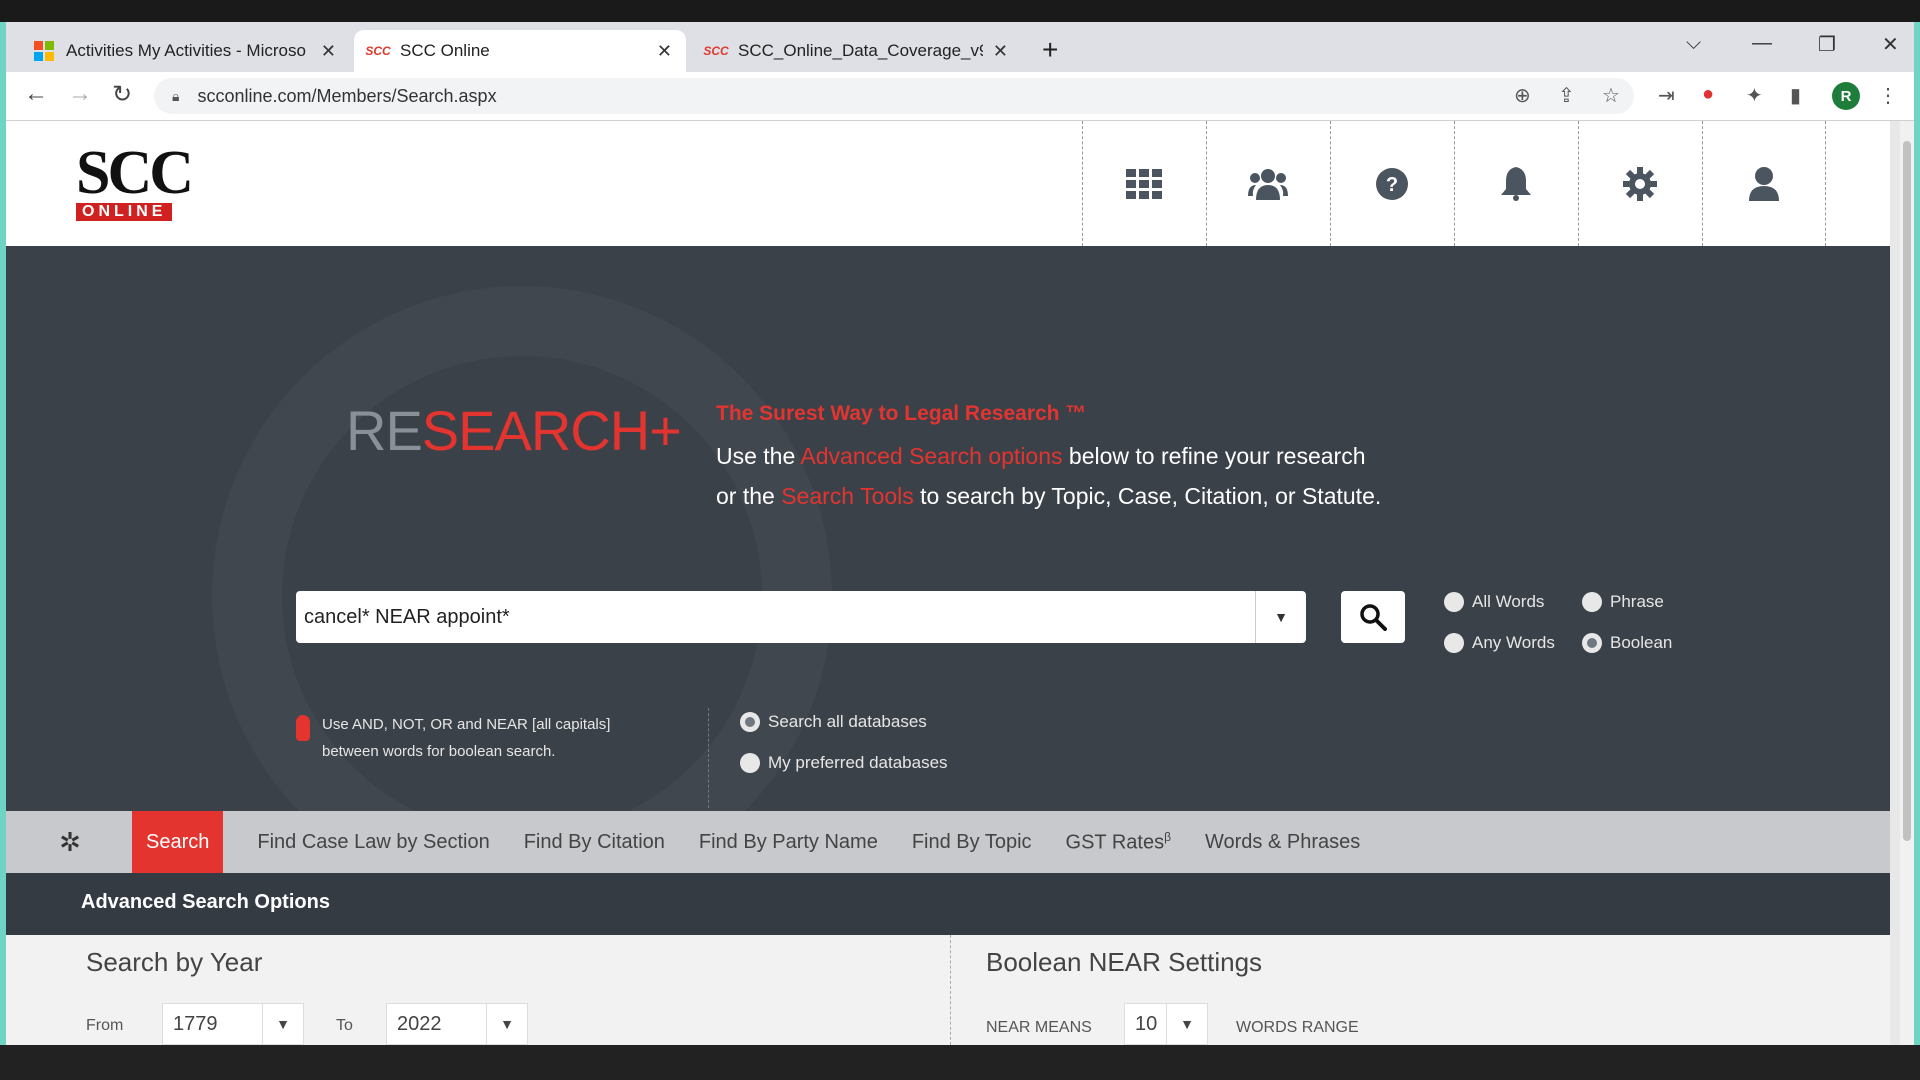 The height and width of the screenshot is (1080, 1920). What do you see at coordinates (1611, 95) in the screenshot?
I see `bookmark-star-icon: ☆` at bounding box center [1611, 95].